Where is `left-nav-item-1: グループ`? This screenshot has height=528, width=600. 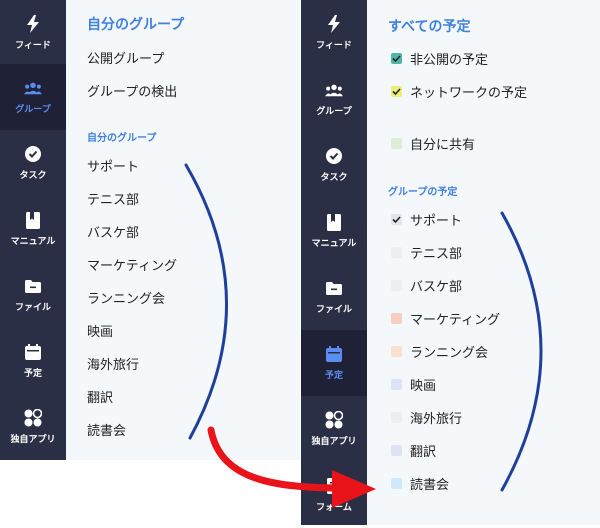 left-nav-item-1: グループ is located at coordinates (33, 97).